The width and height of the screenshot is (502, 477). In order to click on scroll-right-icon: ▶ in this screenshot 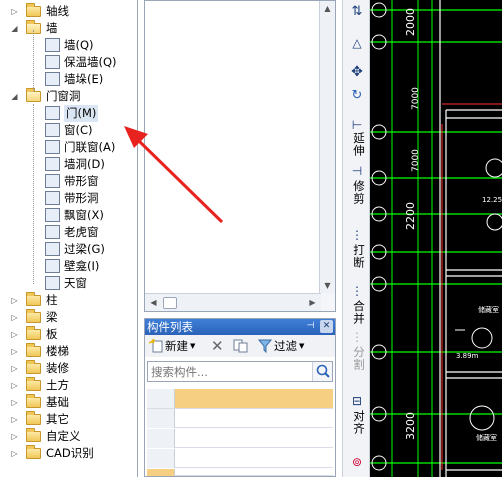, I will do `click(312, 302)`.